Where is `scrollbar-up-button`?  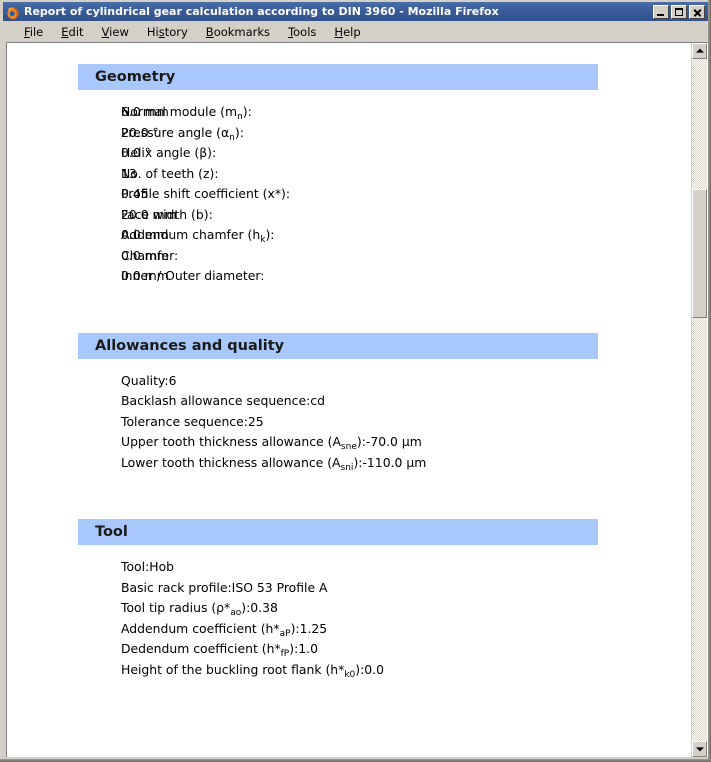
scrollbar-up-button is located at coordinates (699, 51).